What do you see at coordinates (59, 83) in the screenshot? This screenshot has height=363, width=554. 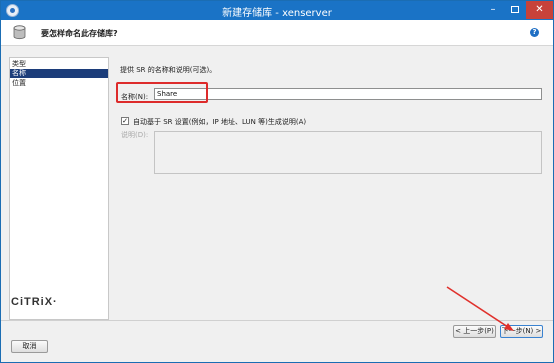 I see `nav-item-location: 位置` at bounding box center [59, 83].